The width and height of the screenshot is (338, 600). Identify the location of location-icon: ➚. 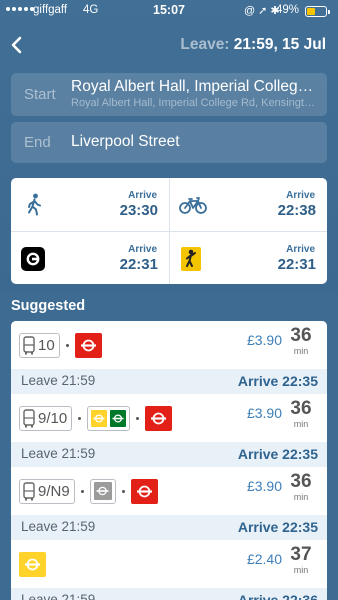
(264, 11).